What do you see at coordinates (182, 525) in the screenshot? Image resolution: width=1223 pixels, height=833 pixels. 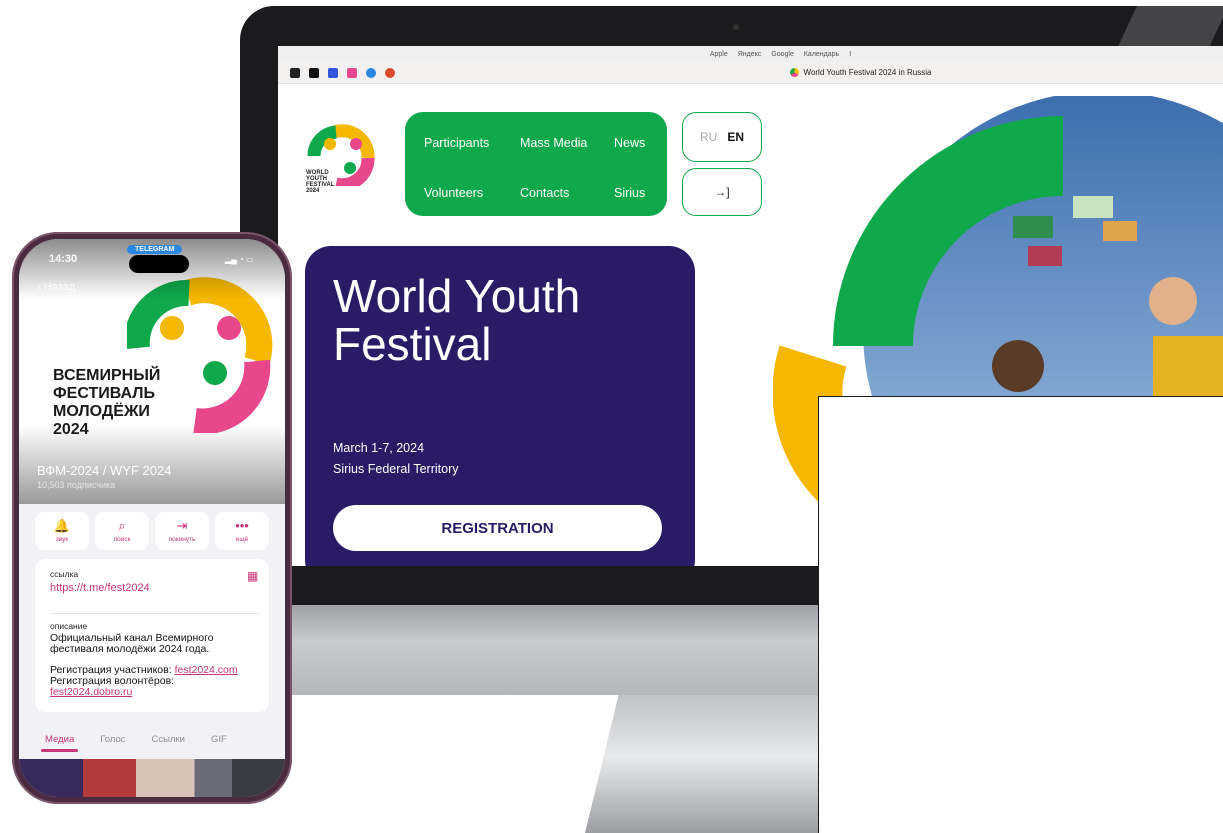 I see `leave-icon: ⇥` at bounding box center [182, 525].